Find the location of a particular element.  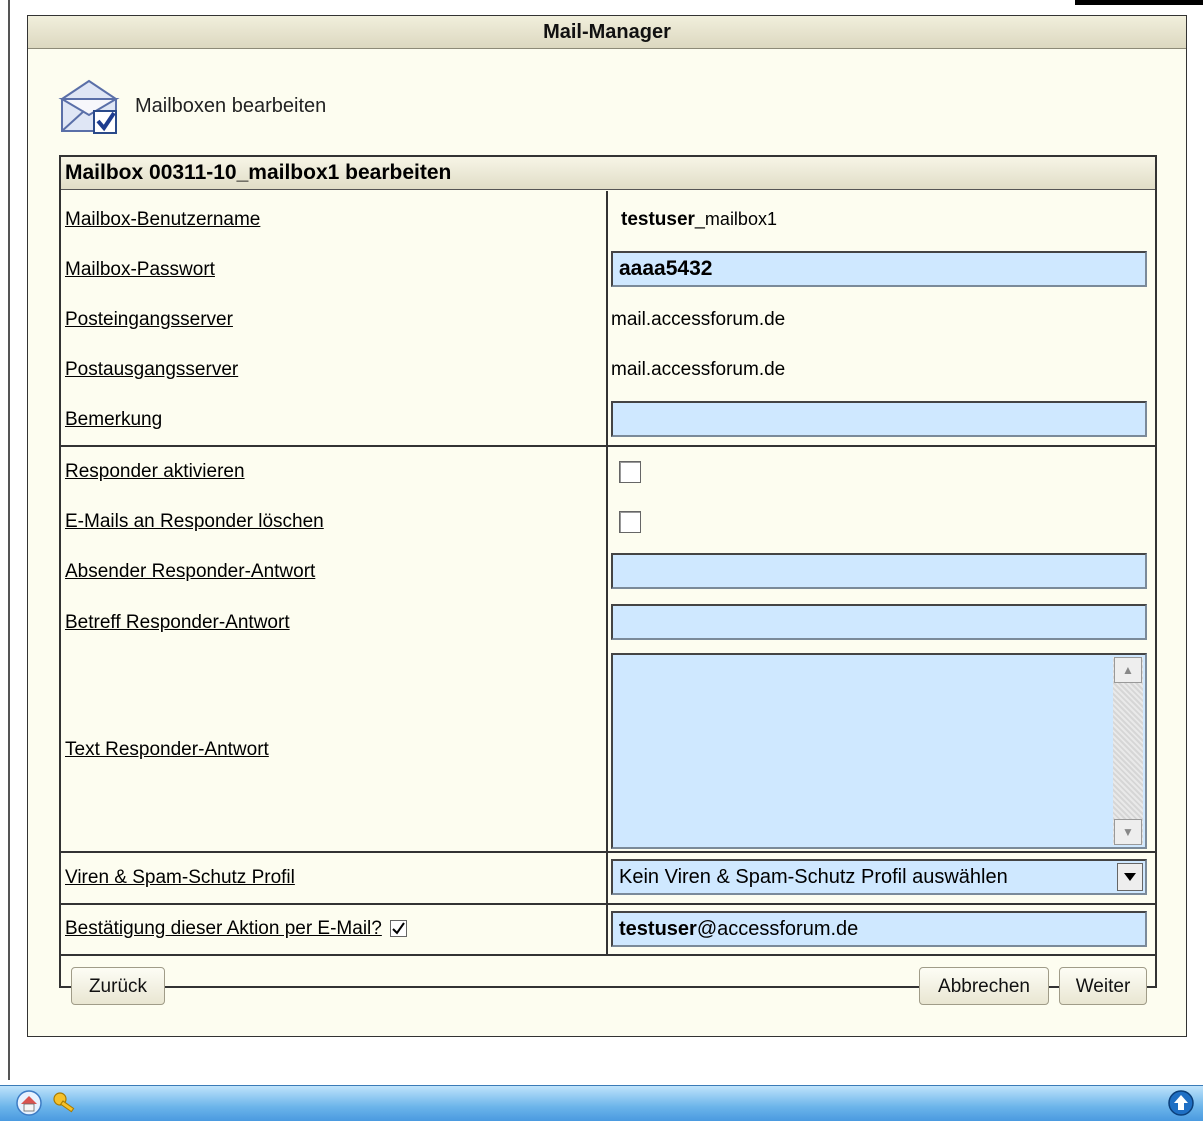

key-icon is located at coordinates (65, 1103).